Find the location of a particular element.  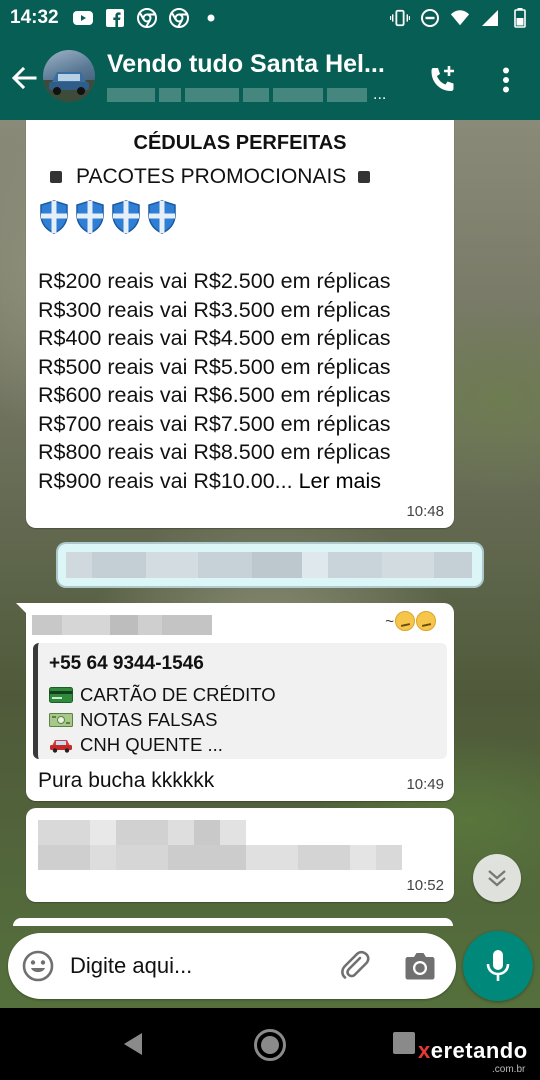

camera-icon is located at coordinates (420, 966).